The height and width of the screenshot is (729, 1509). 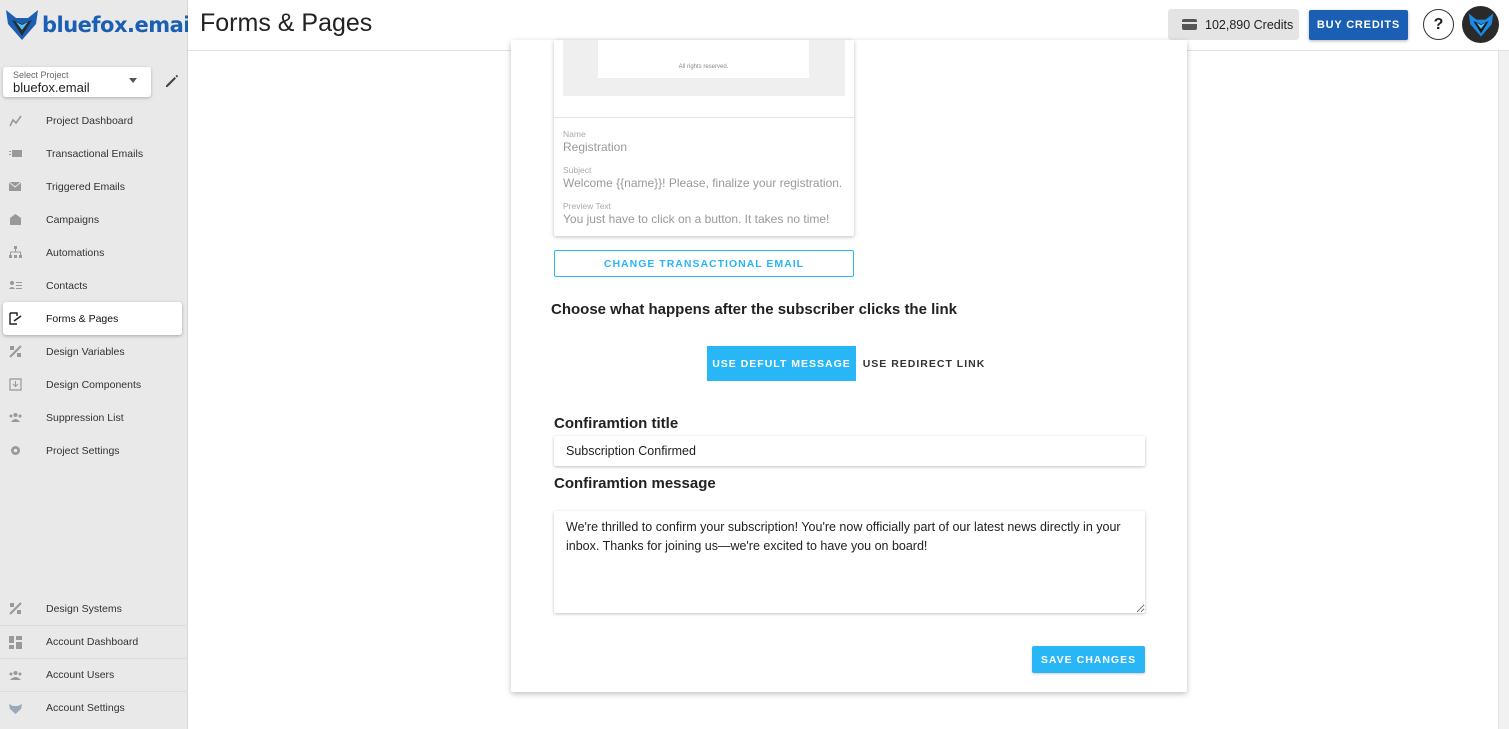 What do you see at coordinates (15, 121) in the screenshot?
I see `chart-icon` at bounding box center [15, 121].